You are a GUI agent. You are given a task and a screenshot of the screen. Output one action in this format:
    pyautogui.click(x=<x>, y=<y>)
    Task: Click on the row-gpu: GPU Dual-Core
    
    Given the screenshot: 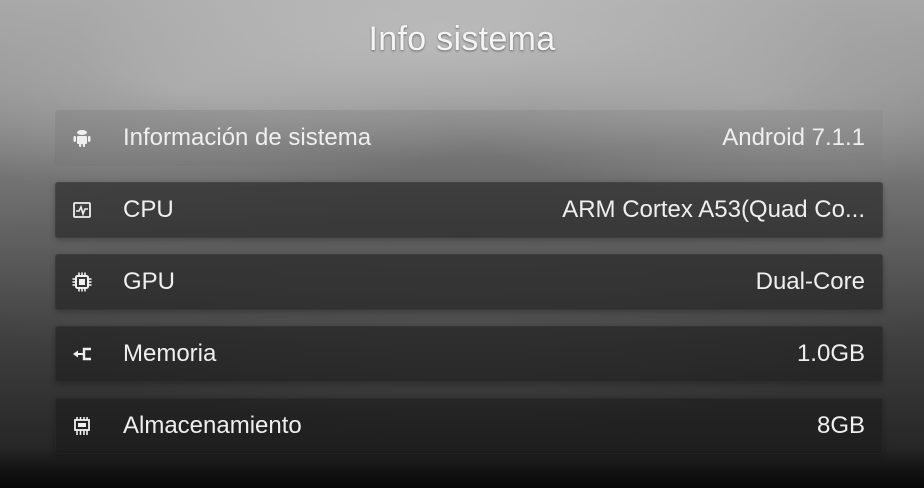 What is the action you would take?
    pyautogui.click(x=469, y=282)
    